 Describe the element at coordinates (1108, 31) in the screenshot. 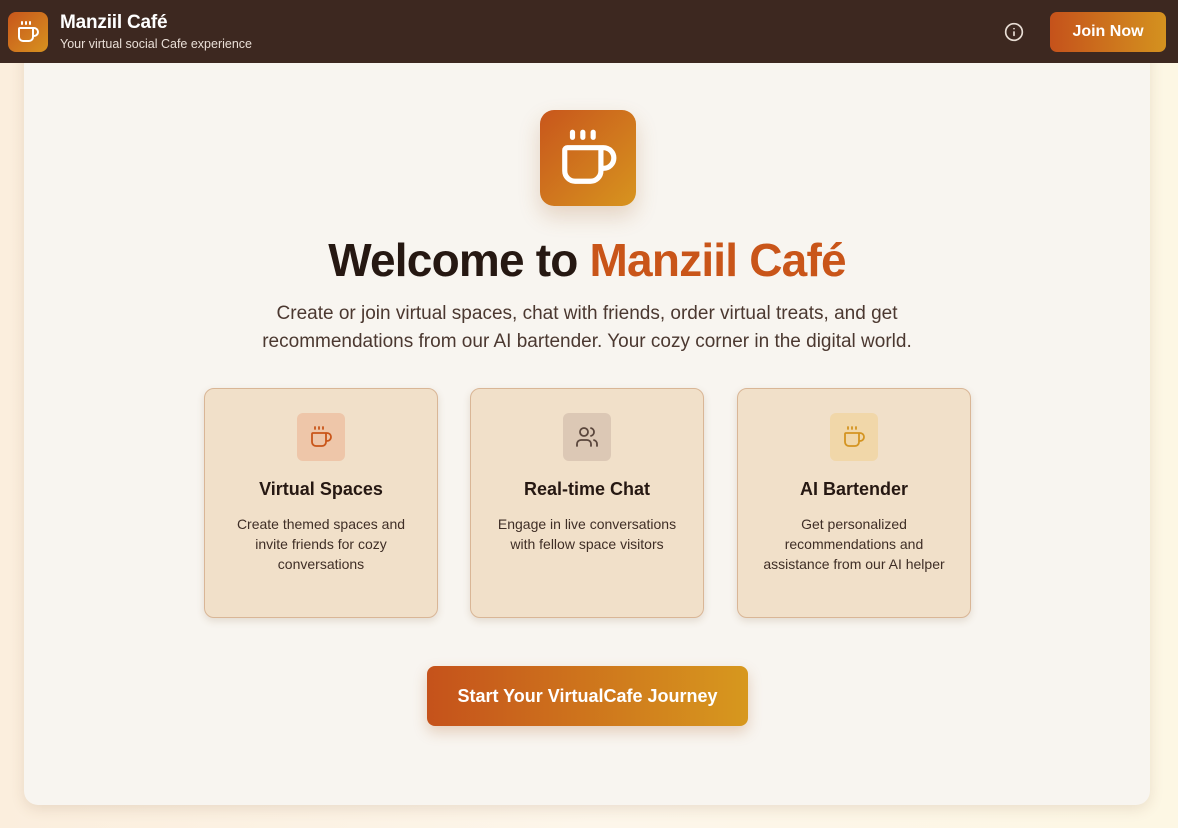

I see `join-now-button: Join Now` at that location.